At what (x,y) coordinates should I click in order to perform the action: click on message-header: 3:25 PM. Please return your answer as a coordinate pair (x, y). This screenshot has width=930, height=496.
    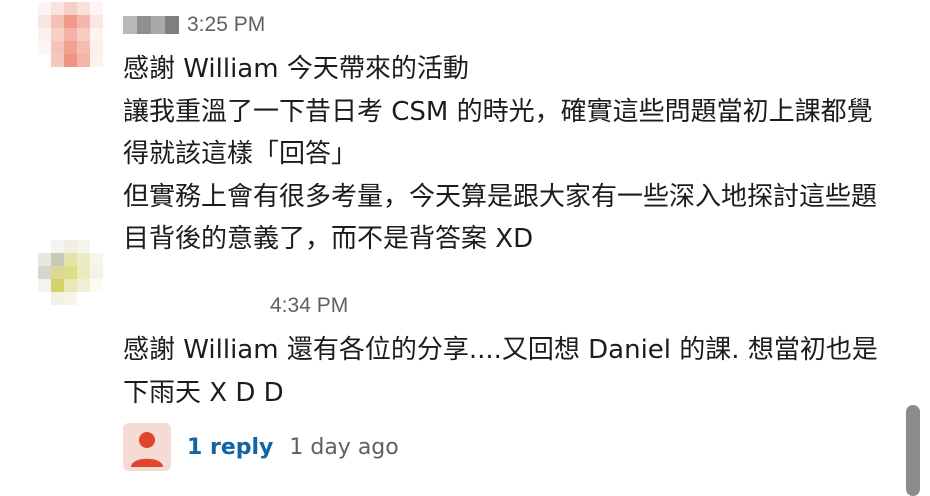
    Looking at the image, I should click on (194, 25).